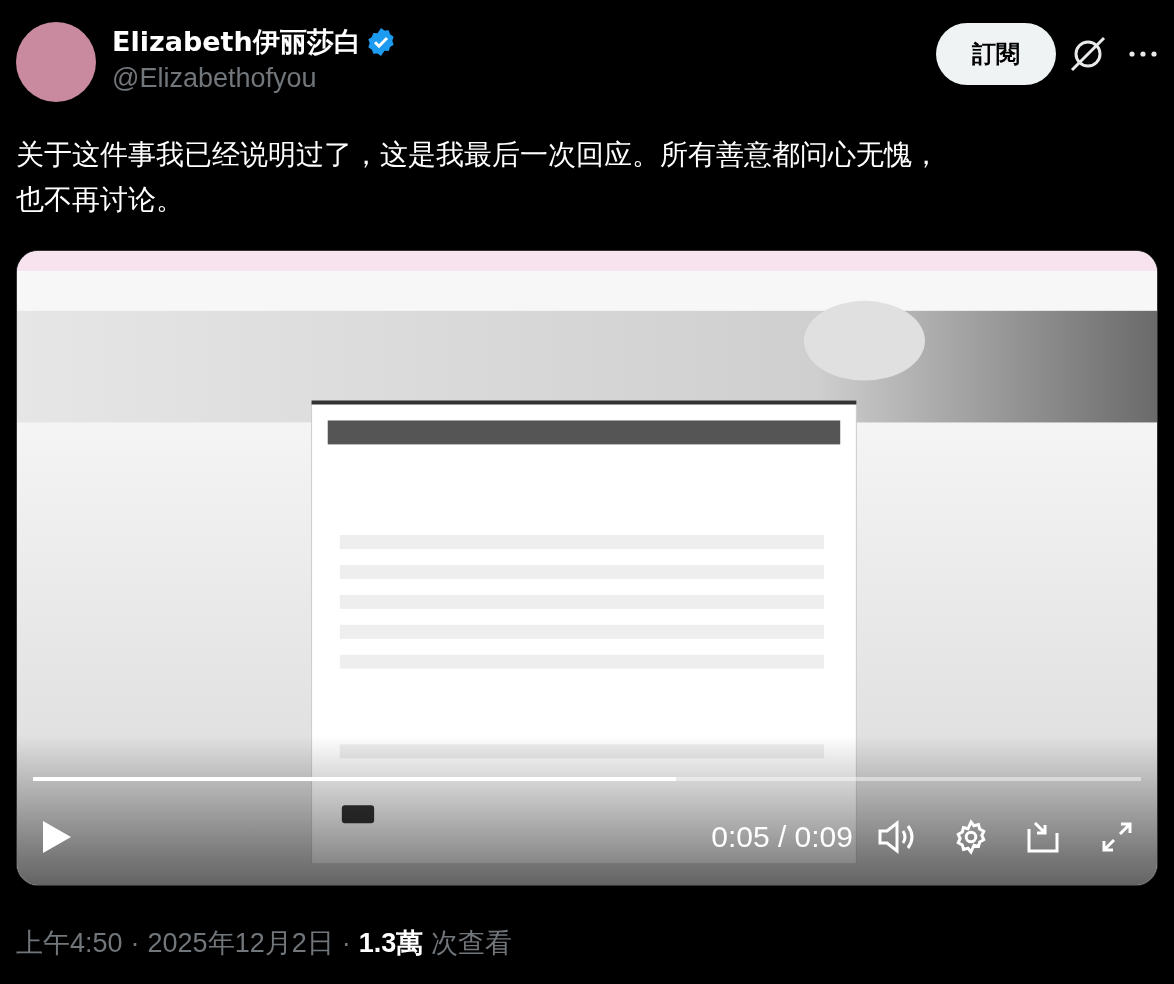  Describe the element at coordinates (587, 779) in the screenshot. I see `progress-track` at that location.